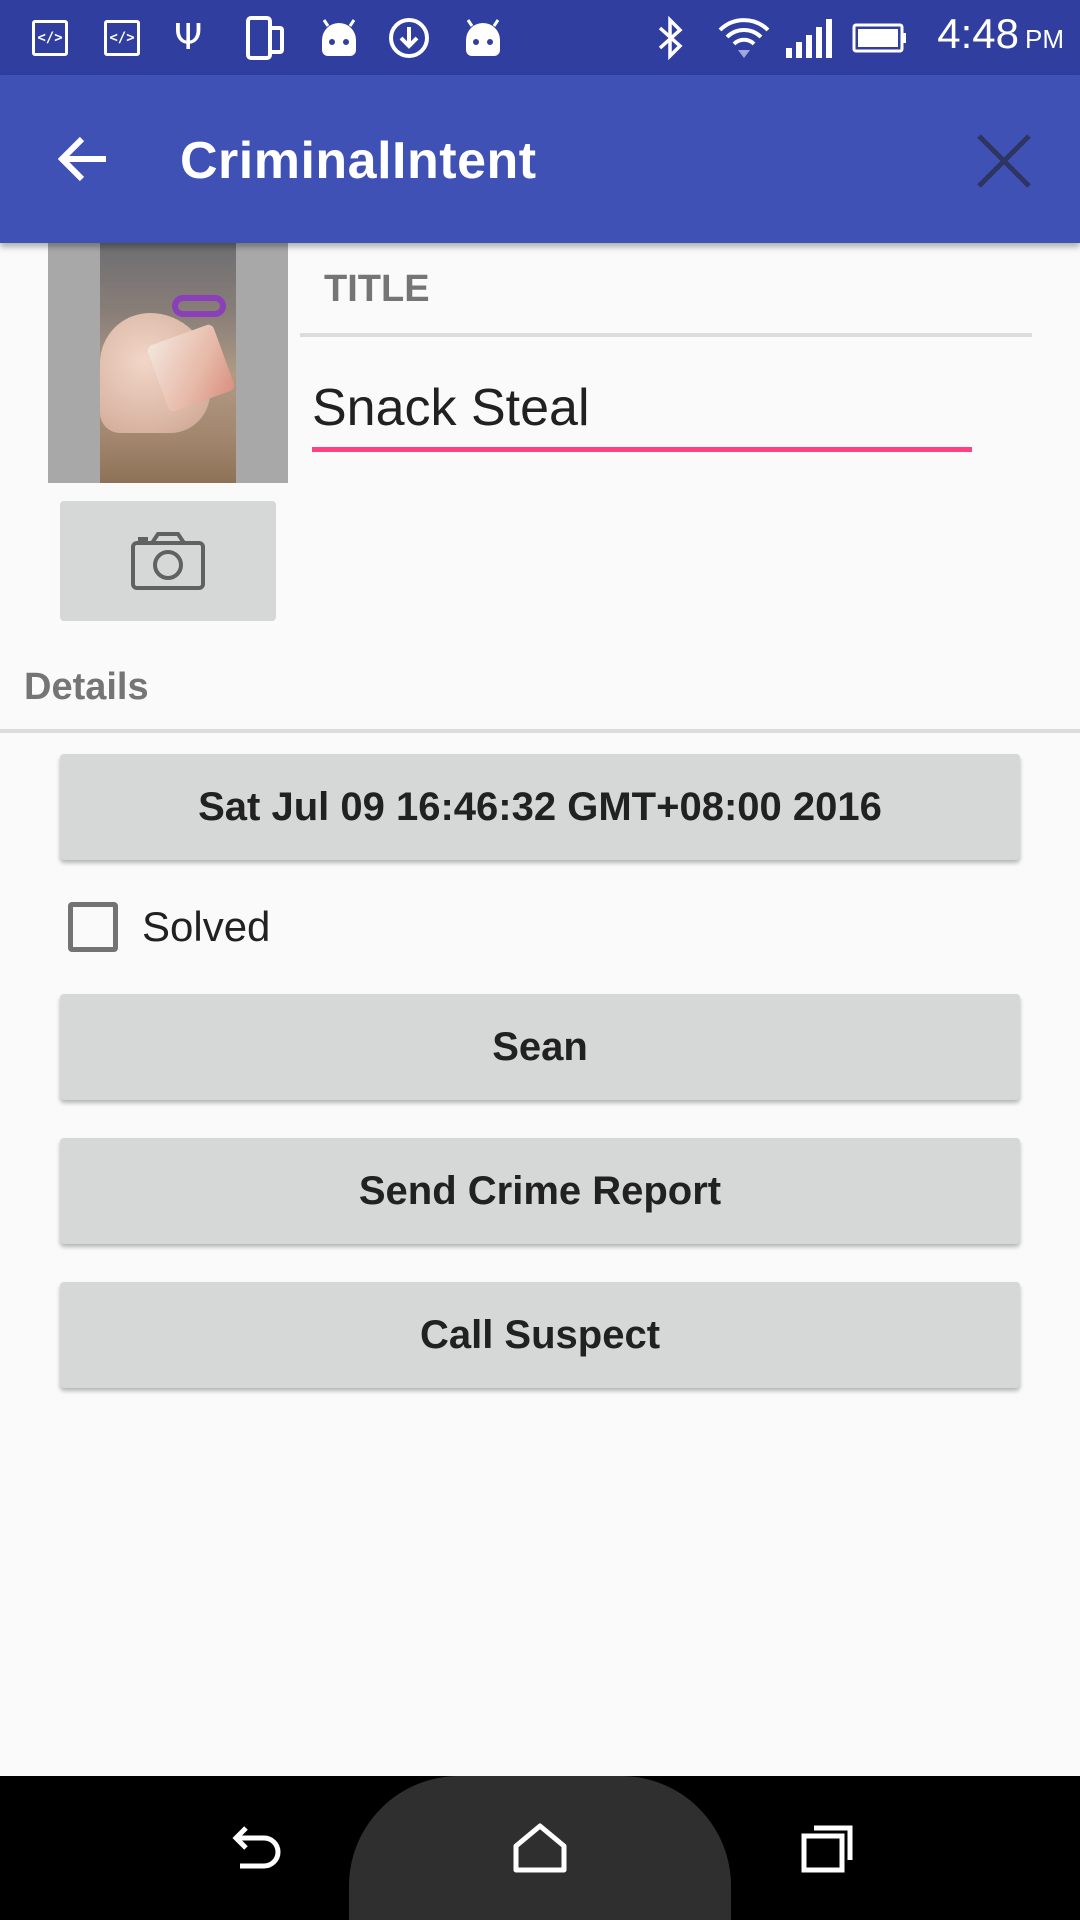  I want to click on app-title: CriminalIntent, so click(358, 161).